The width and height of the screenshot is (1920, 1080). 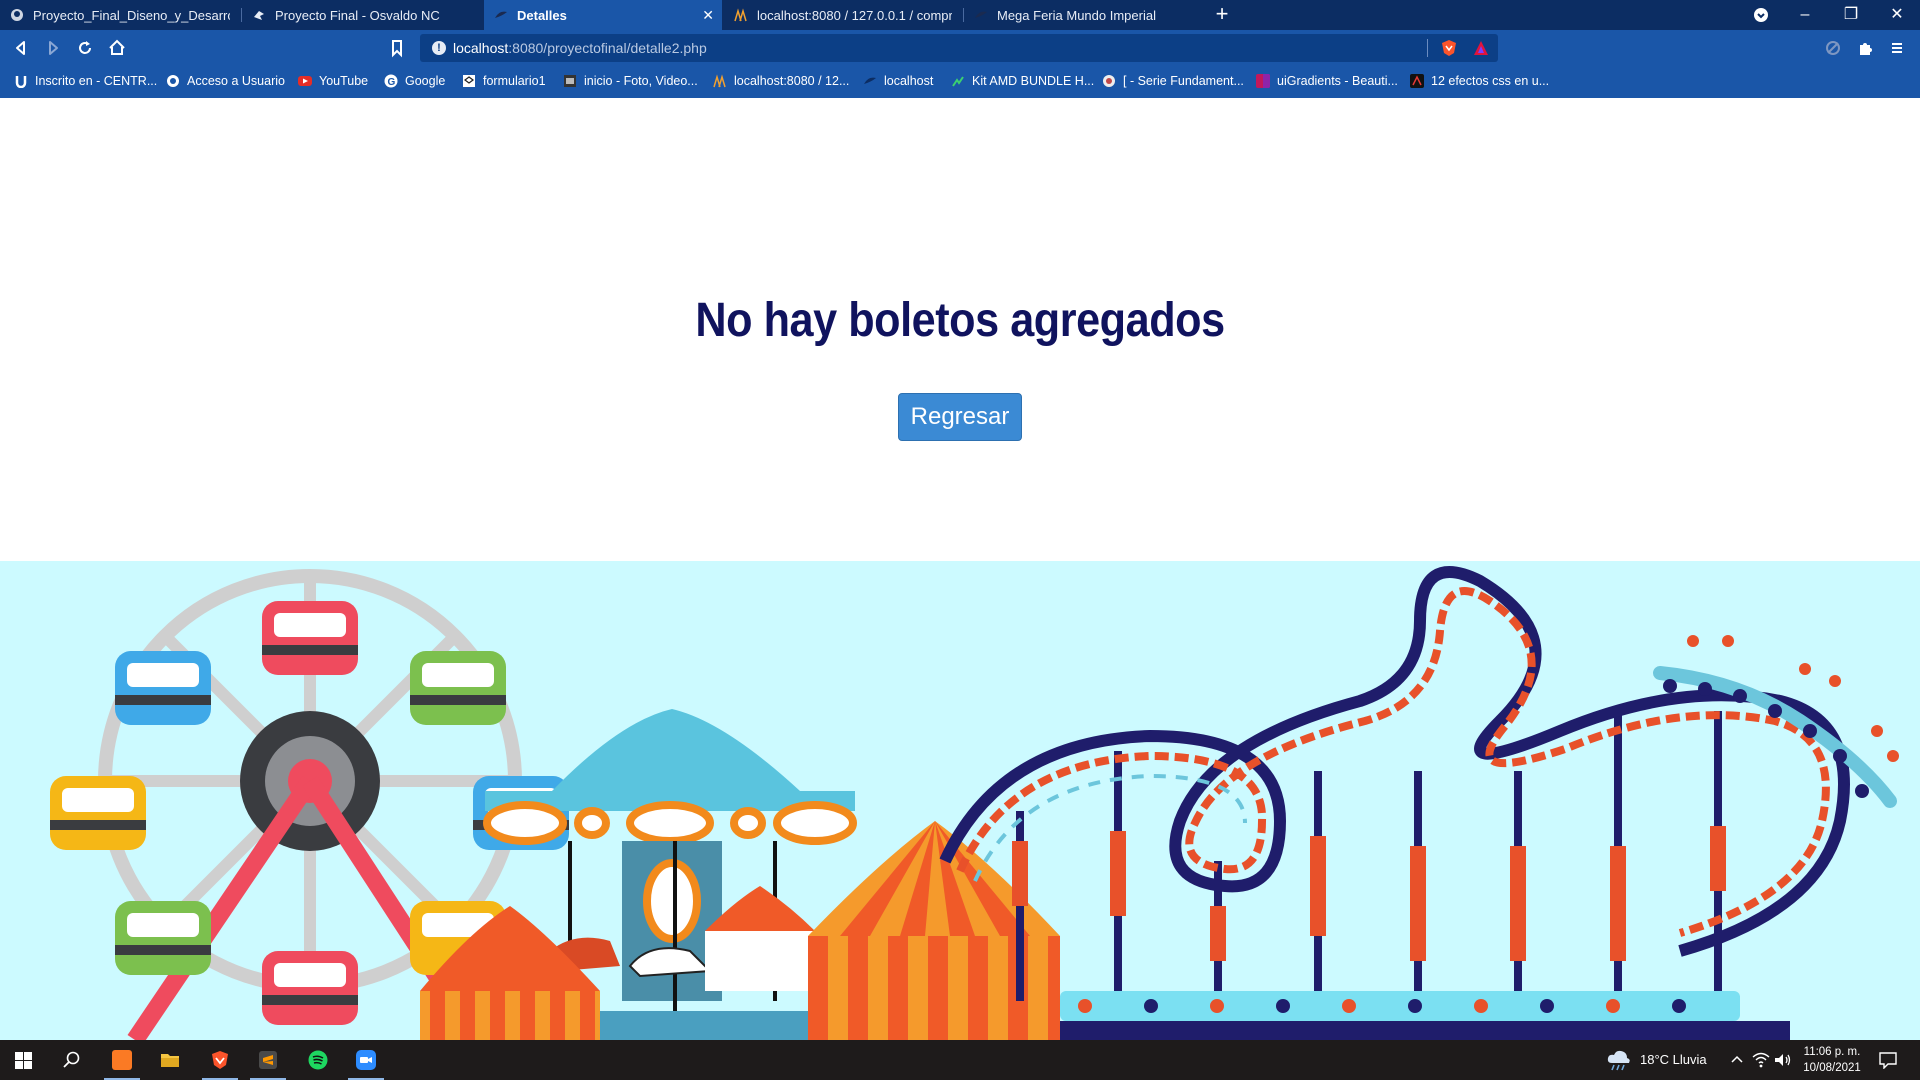 I want to click on back-icon, so click(x=21, y=48).